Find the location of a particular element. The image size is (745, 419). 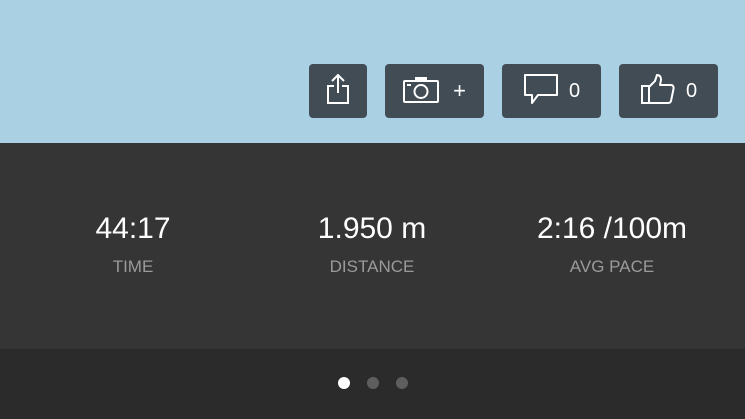

share-button is located at coordinates (338, 91).